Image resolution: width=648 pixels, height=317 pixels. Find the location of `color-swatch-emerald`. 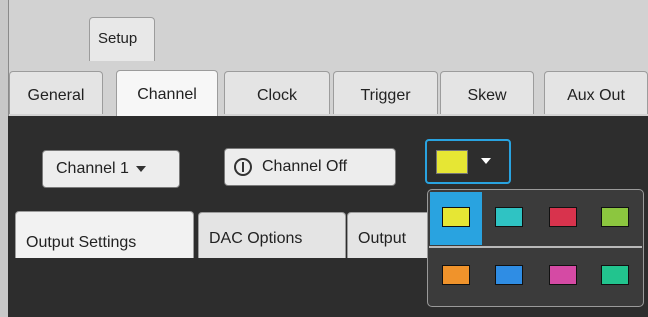

color-swatch-emerald is located at coordinates (615, 275).